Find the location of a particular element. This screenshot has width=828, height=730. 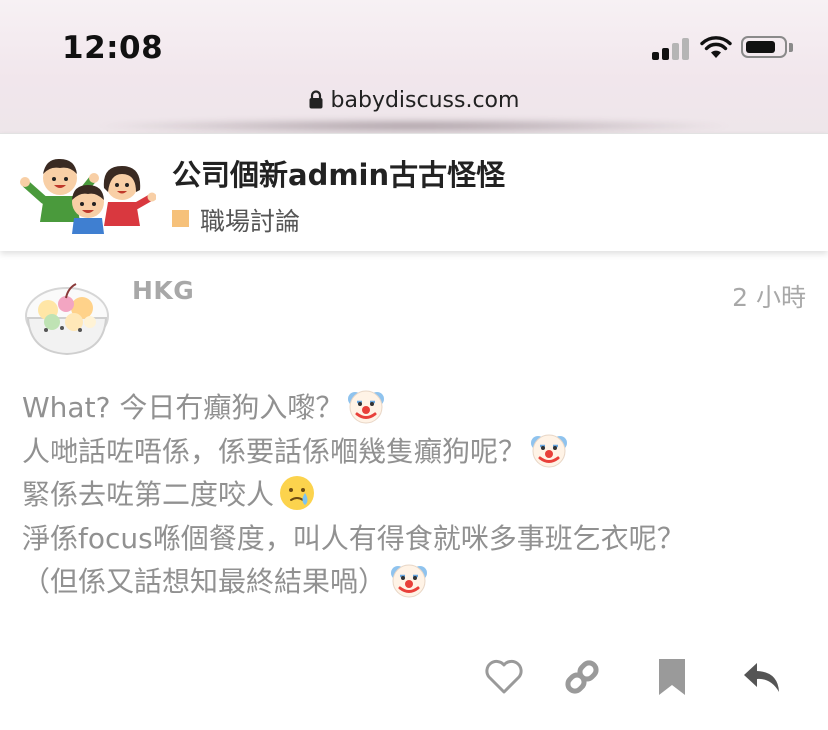

post-line-text: 緊係去咗第二度咬人 is located at coordinates (148, 494).